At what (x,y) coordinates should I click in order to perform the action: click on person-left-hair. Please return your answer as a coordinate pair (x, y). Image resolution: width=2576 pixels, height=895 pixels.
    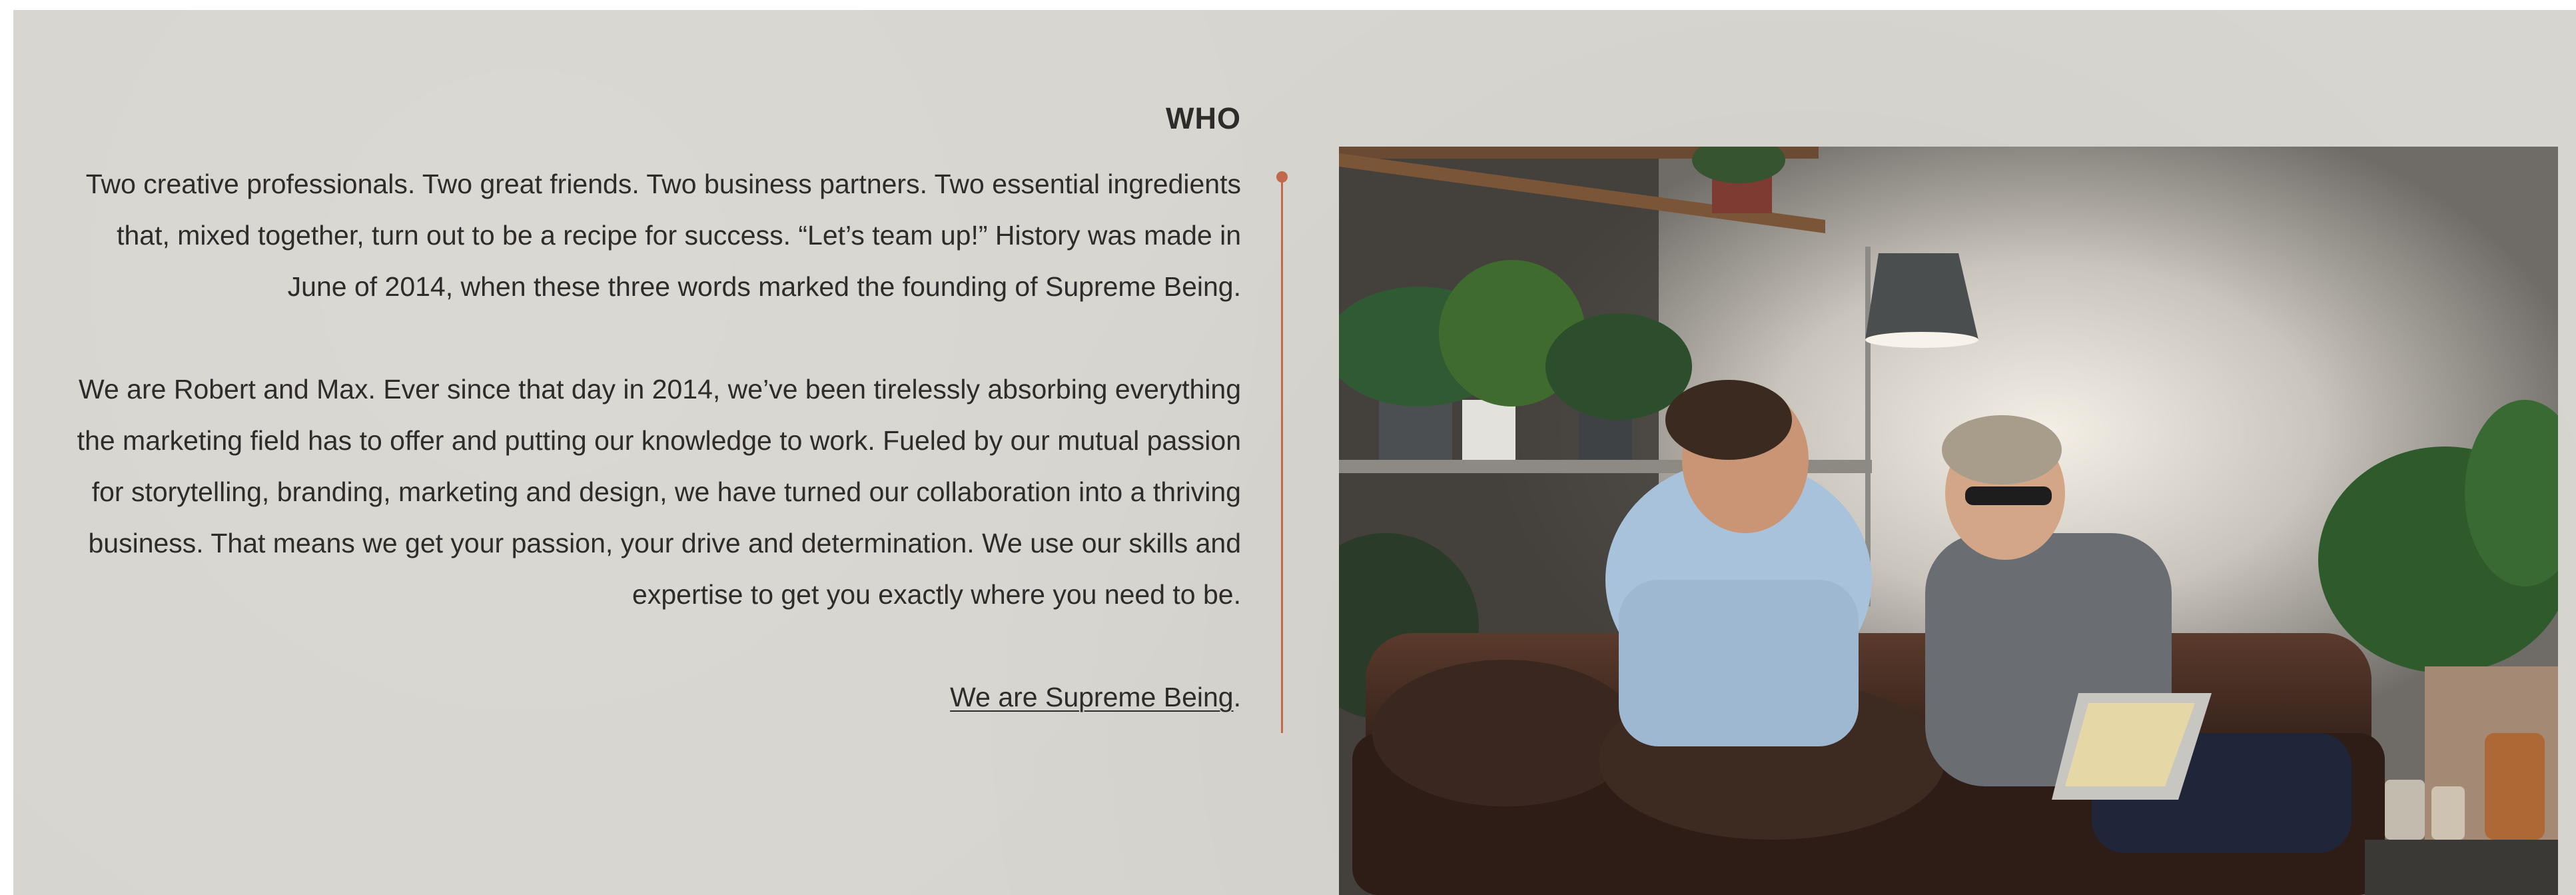
    Looking at the image, I should click on (1729, 420).